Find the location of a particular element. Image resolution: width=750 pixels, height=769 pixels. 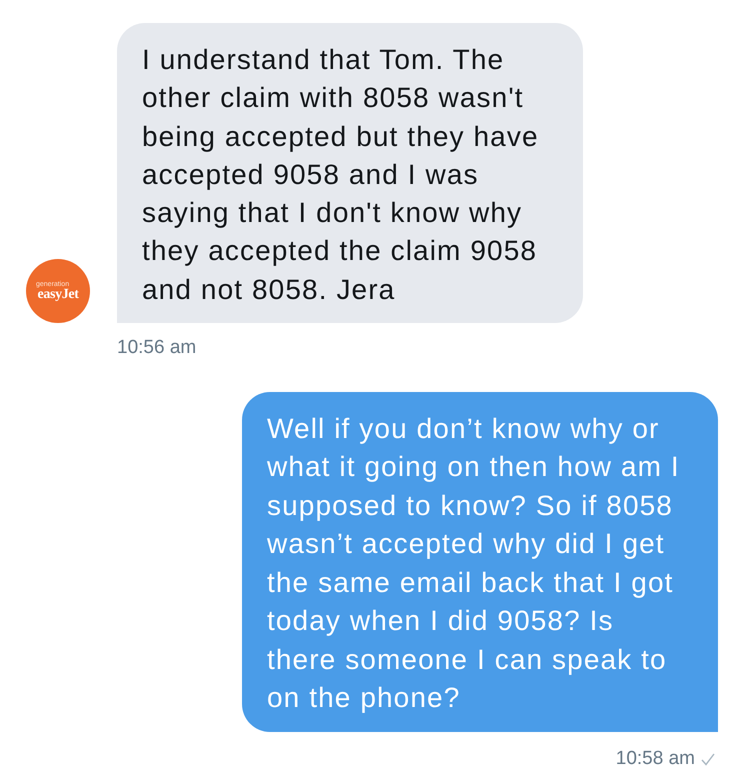

message-timestamp: 10:56 am is located at coordinates (156, 348).